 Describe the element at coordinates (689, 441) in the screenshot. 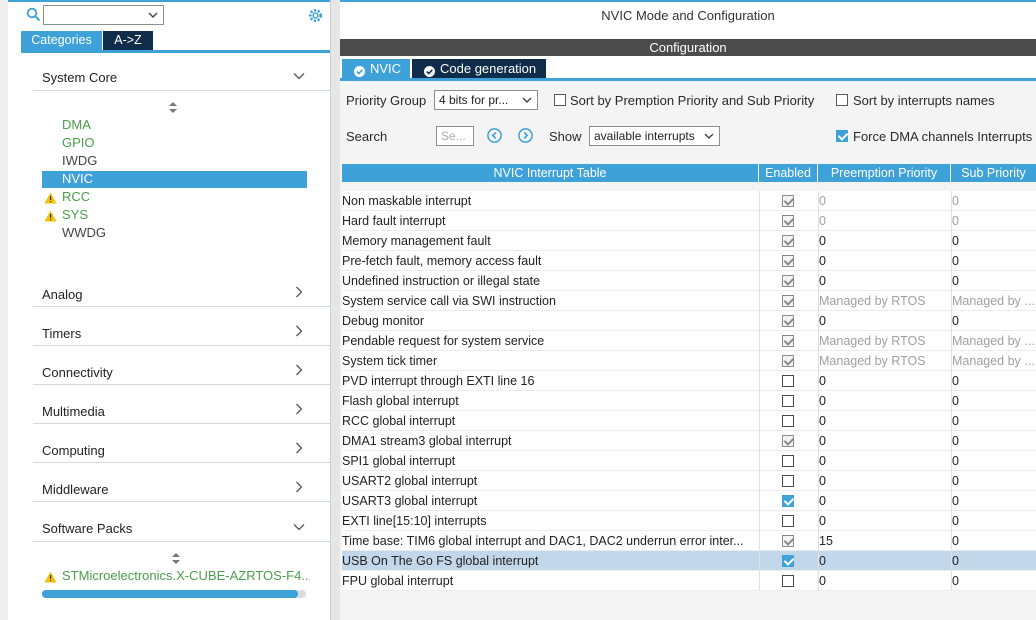

I see `table-row: DMA1 stream3 global interrupt 0 0` at that location.